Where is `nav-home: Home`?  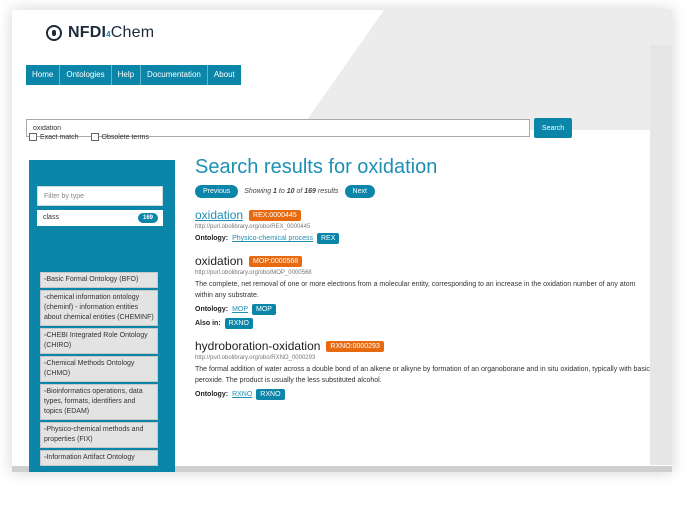
nav-home: Home is located at coordinates (43, 75).